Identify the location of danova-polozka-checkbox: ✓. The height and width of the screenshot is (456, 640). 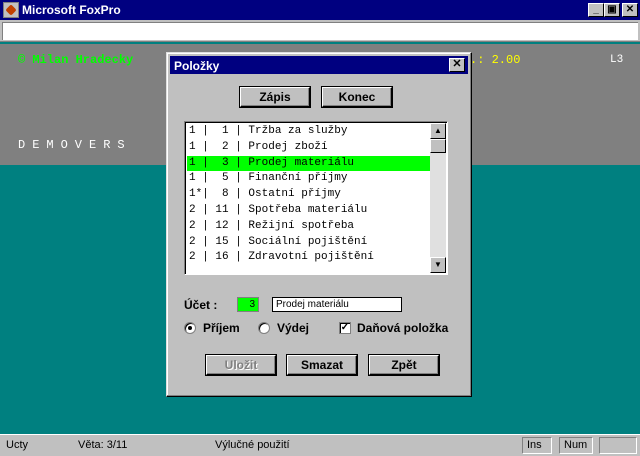
(345, 328).